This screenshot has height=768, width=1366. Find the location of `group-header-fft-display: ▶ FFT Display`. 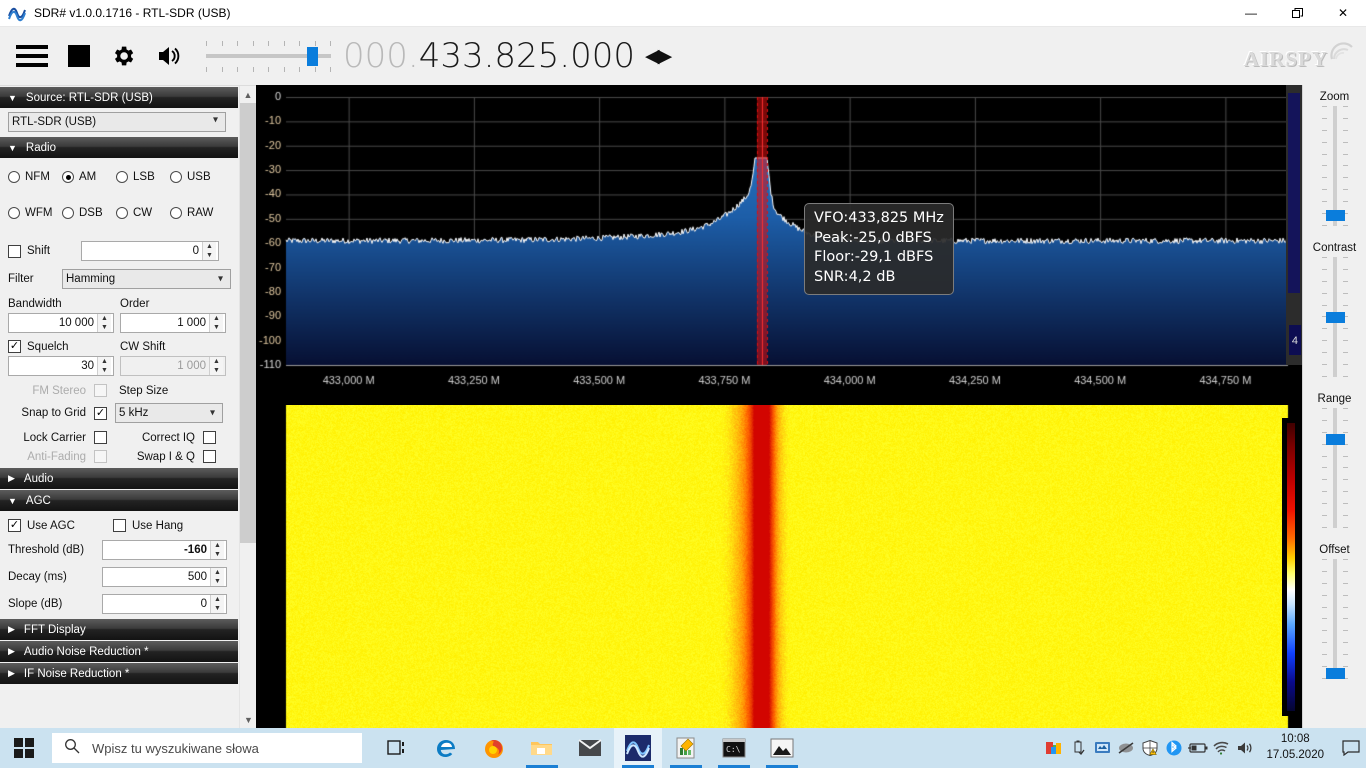

group-header-fft-display: ▶ FFT Display is located at coordinates (119, 629).